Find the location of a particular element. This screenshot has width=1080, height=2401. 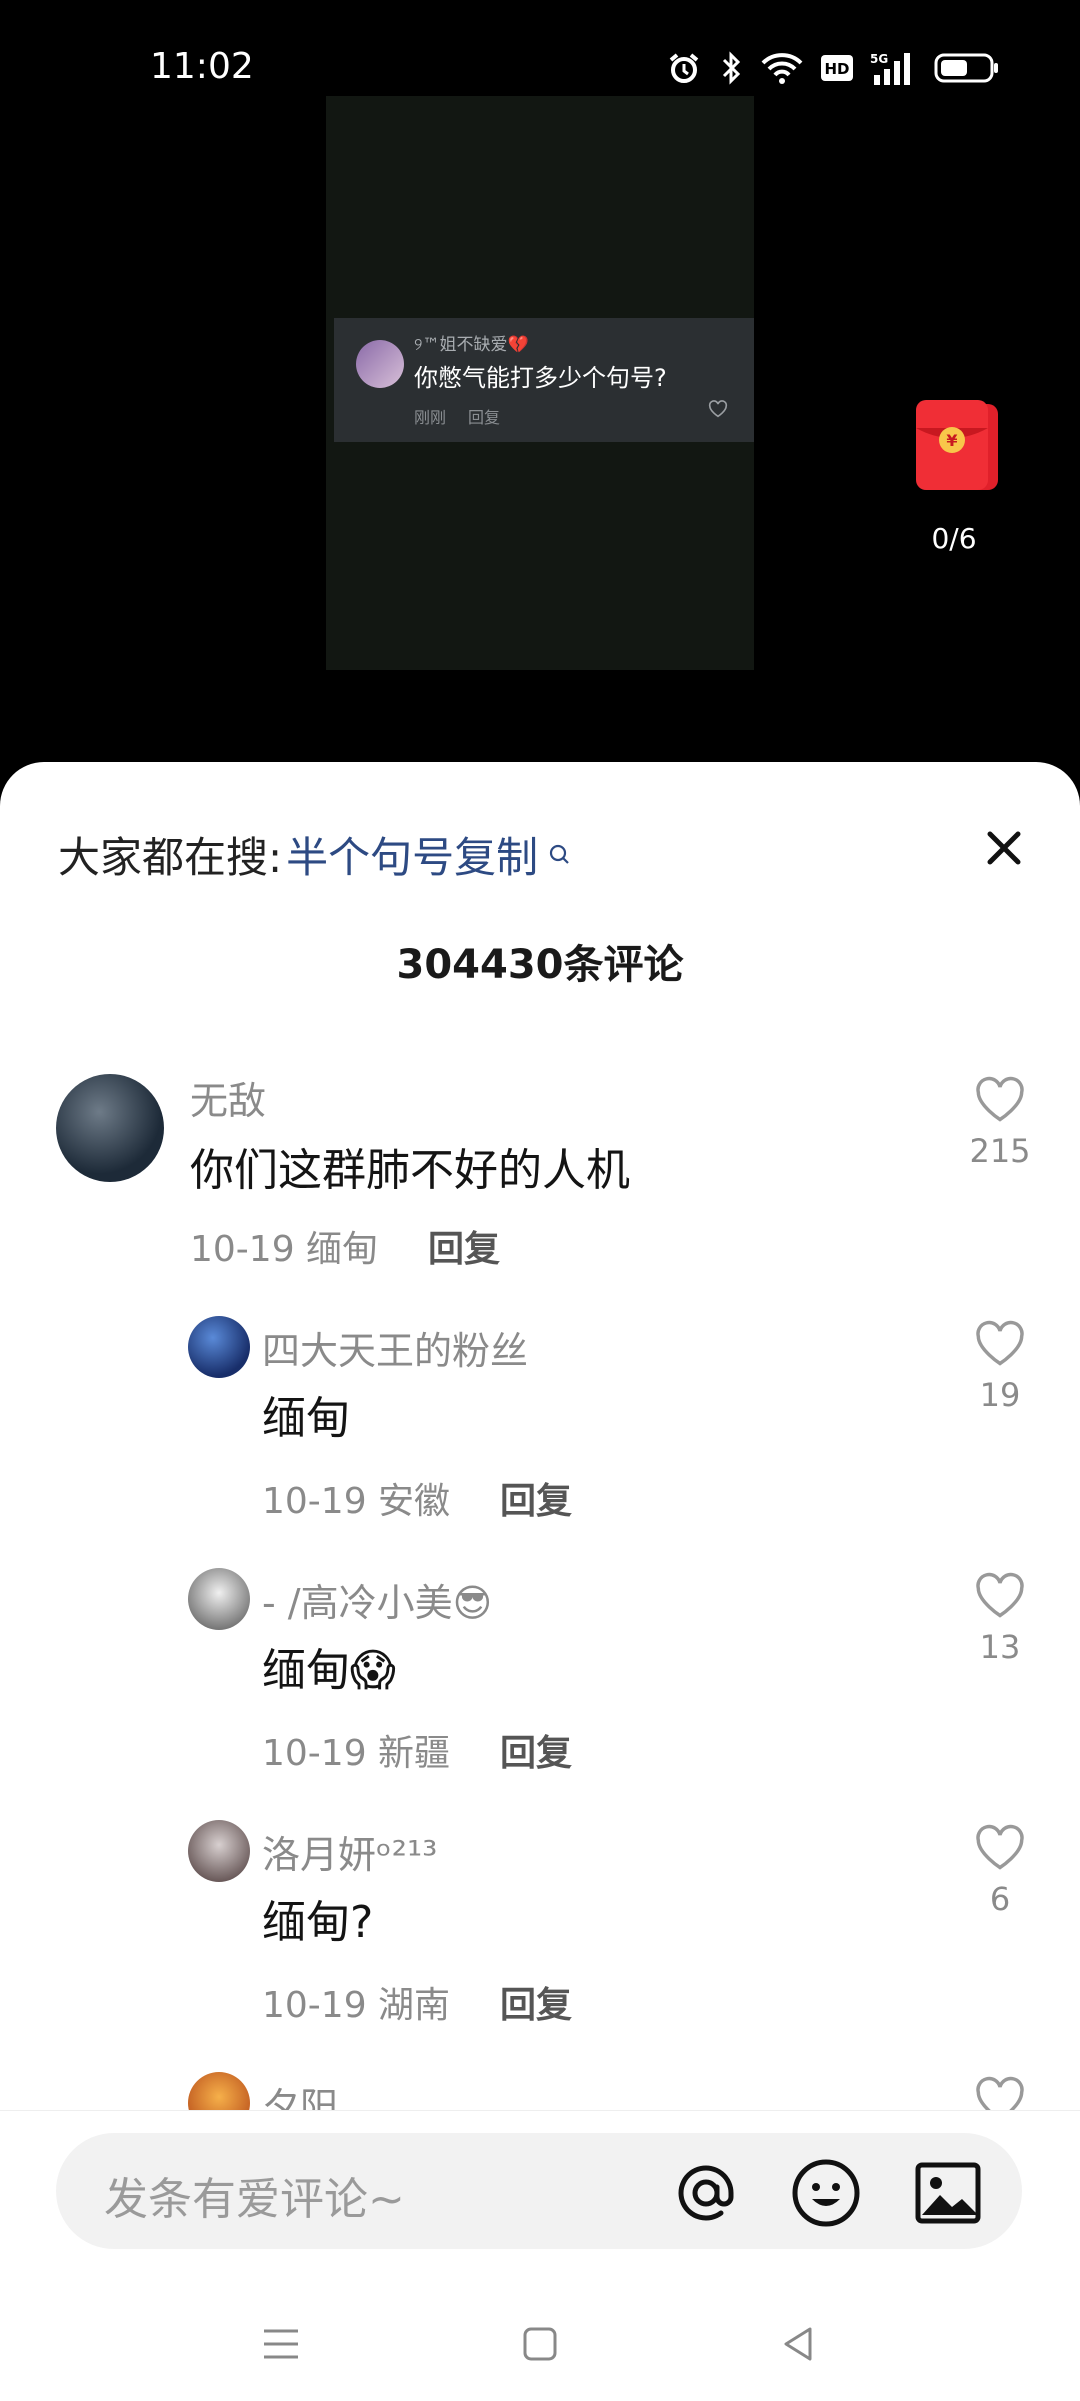

video-comment-card: ୨™姐不缺爱💔 你憋气能打多少个句号? 刚刚 回复 is located at coordinates (544, 380).